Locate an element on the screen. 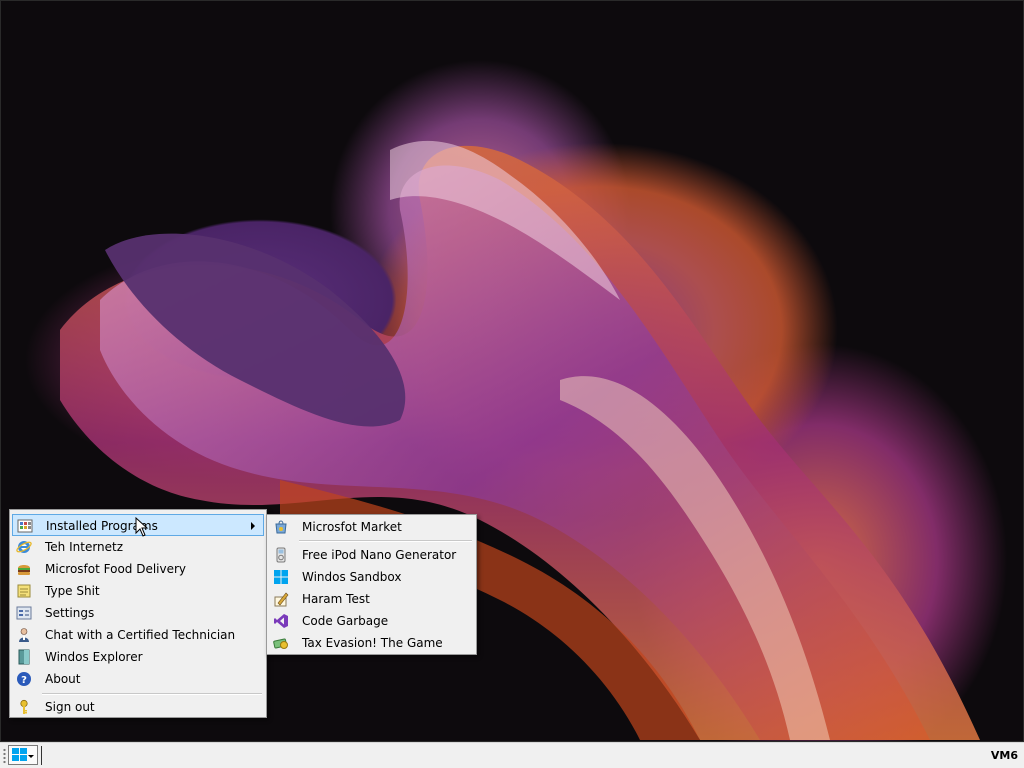  menu-item-settings: Settings is located at coordinates (138, 613).